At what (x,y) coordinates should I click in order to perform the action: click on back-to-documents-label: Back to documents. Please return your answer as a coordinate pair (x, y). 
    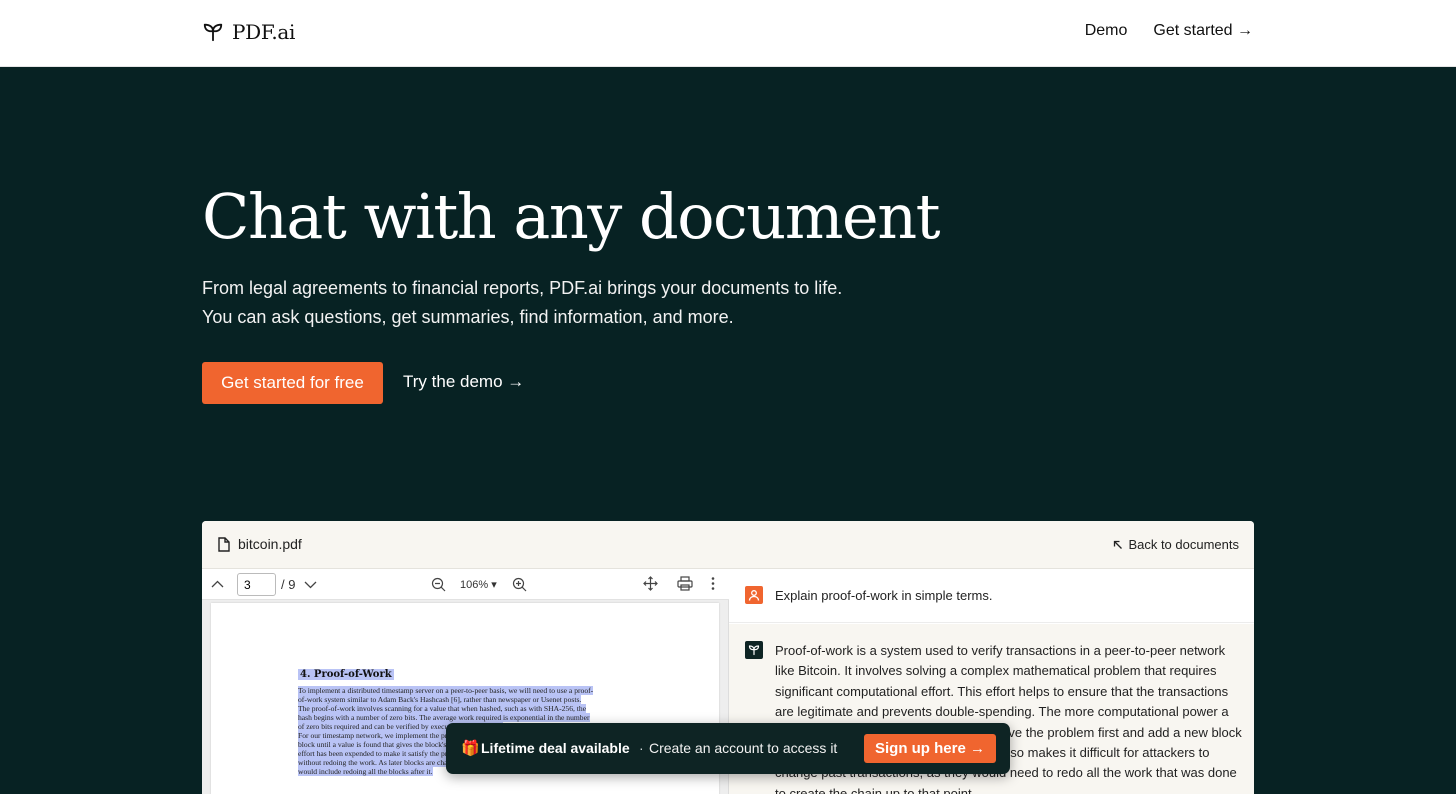
    Looking at the image, I should click on (1183, 544).